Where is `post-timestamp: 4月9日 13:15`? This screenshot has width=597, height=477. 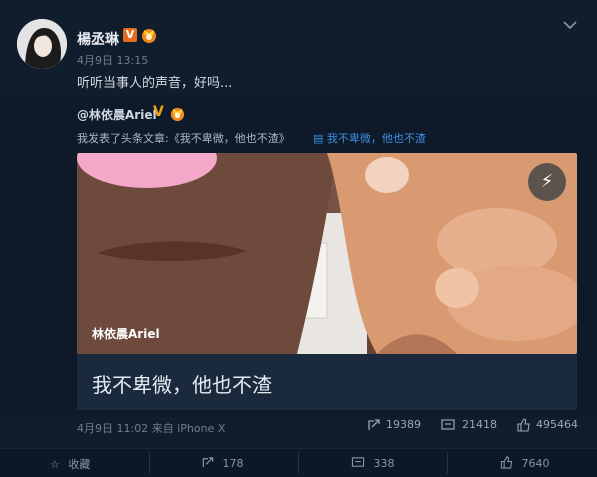 post-timestamp: 4月9日 13:15 is located at coordinates (112, 60).